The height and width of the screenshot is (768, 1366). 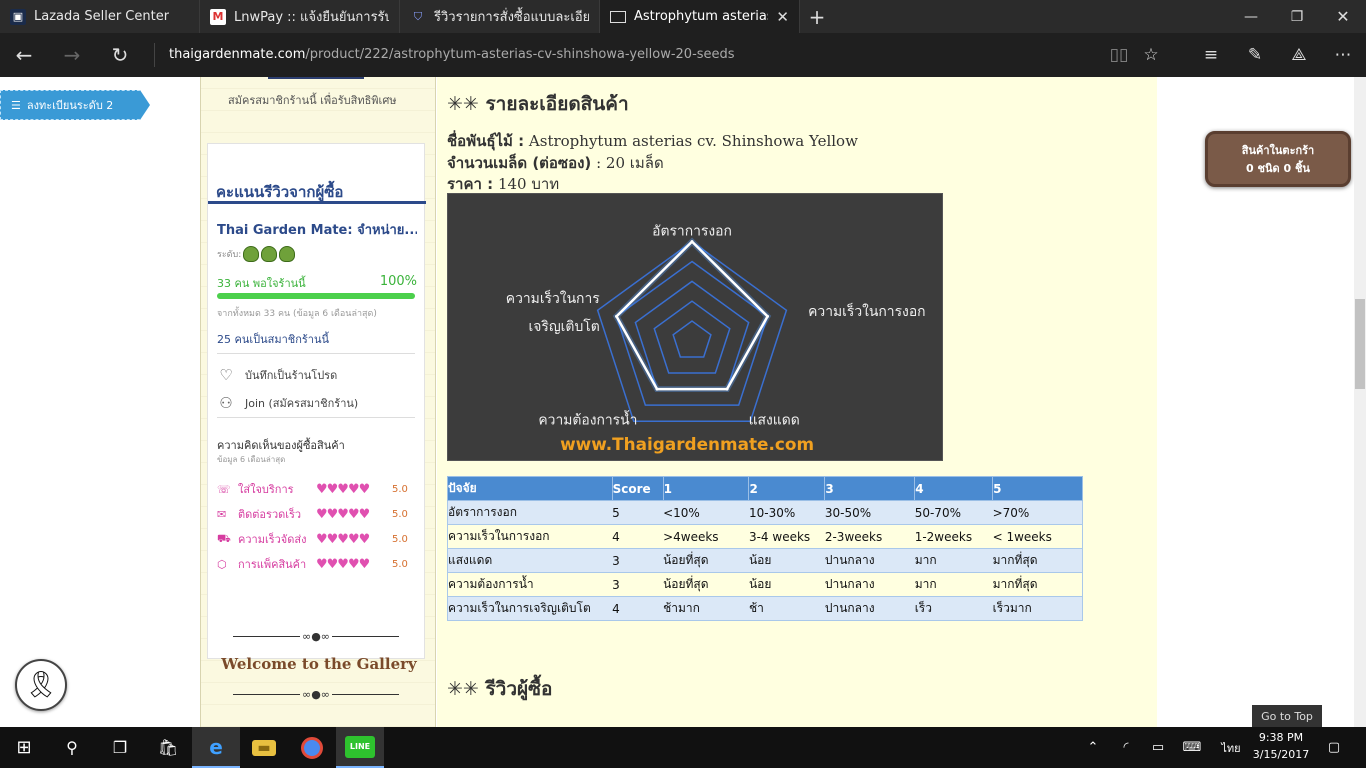 I want to click on refresh-button: ↻, so click(x=120, y=55).